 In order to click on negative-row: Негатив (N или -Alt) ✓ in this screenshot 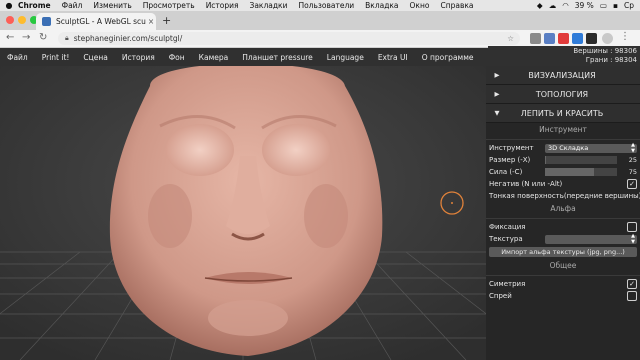, I will do `click(563, 184)`.